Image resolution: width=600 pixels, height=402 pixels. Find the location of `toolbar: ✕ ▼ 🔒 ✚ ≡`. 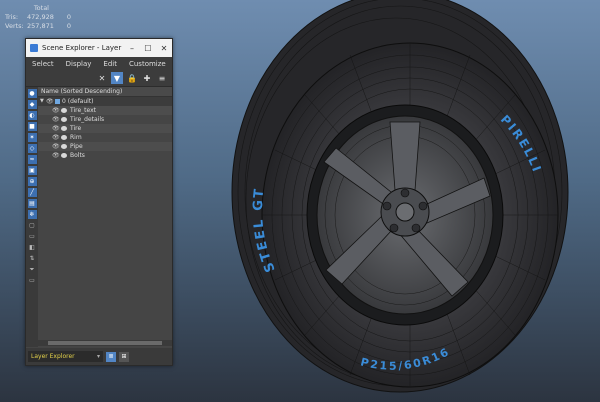

toolbar: ✕ ▼ 🔒 ✚ ≡ is located at coordinates (99, 78).